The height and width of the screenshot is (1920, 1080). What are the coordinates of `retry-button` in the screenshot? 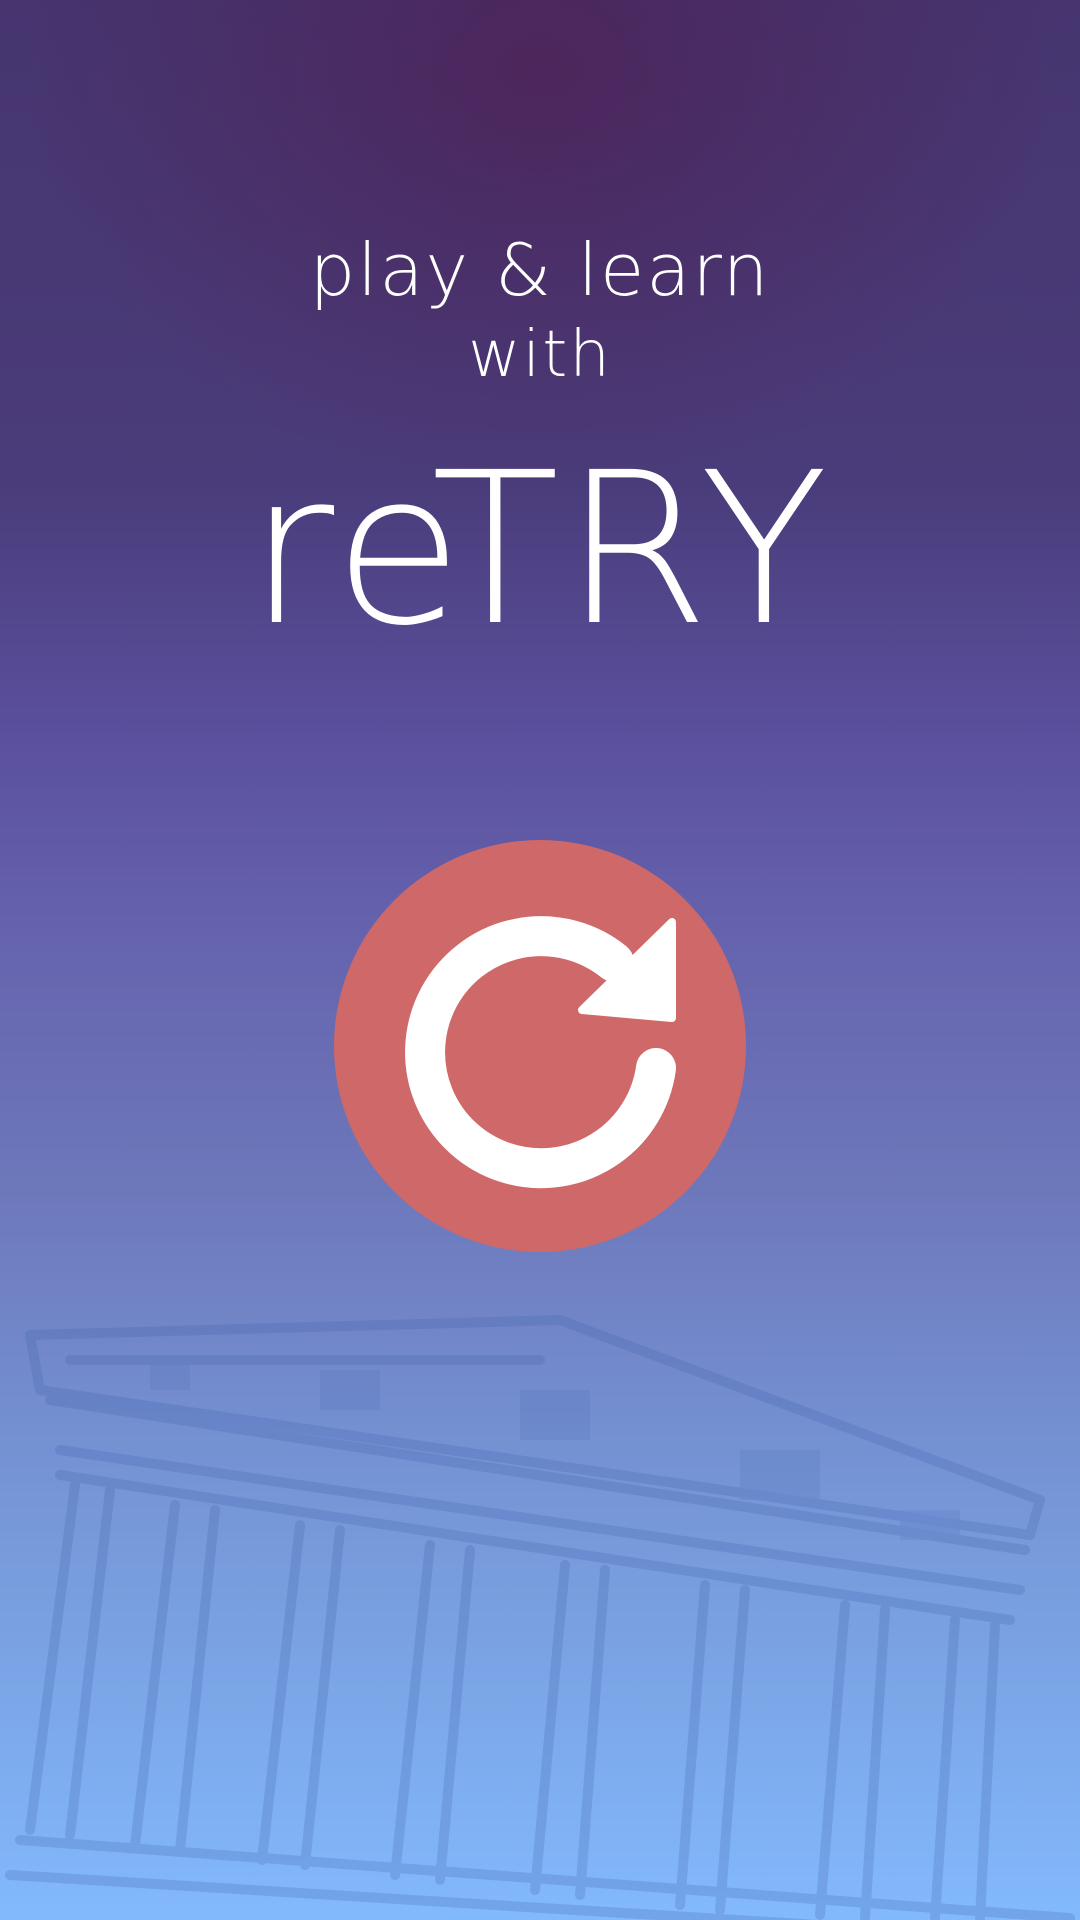 It's located at (540, 1046).